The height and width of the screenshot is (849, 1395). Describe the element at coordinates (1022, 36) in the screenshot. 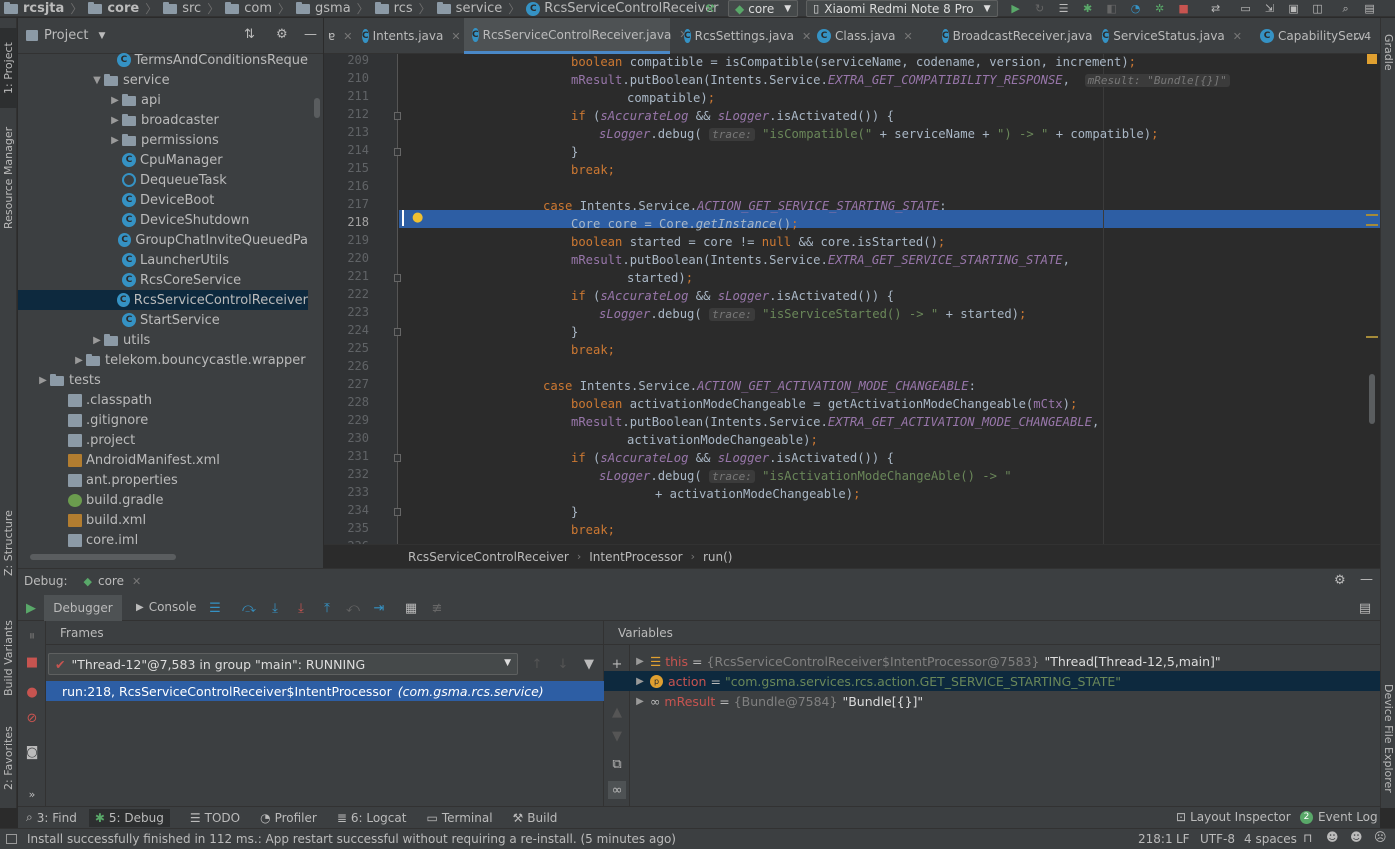

I see `editor-tab: CBroadcastReceiver.java✕` at that location.